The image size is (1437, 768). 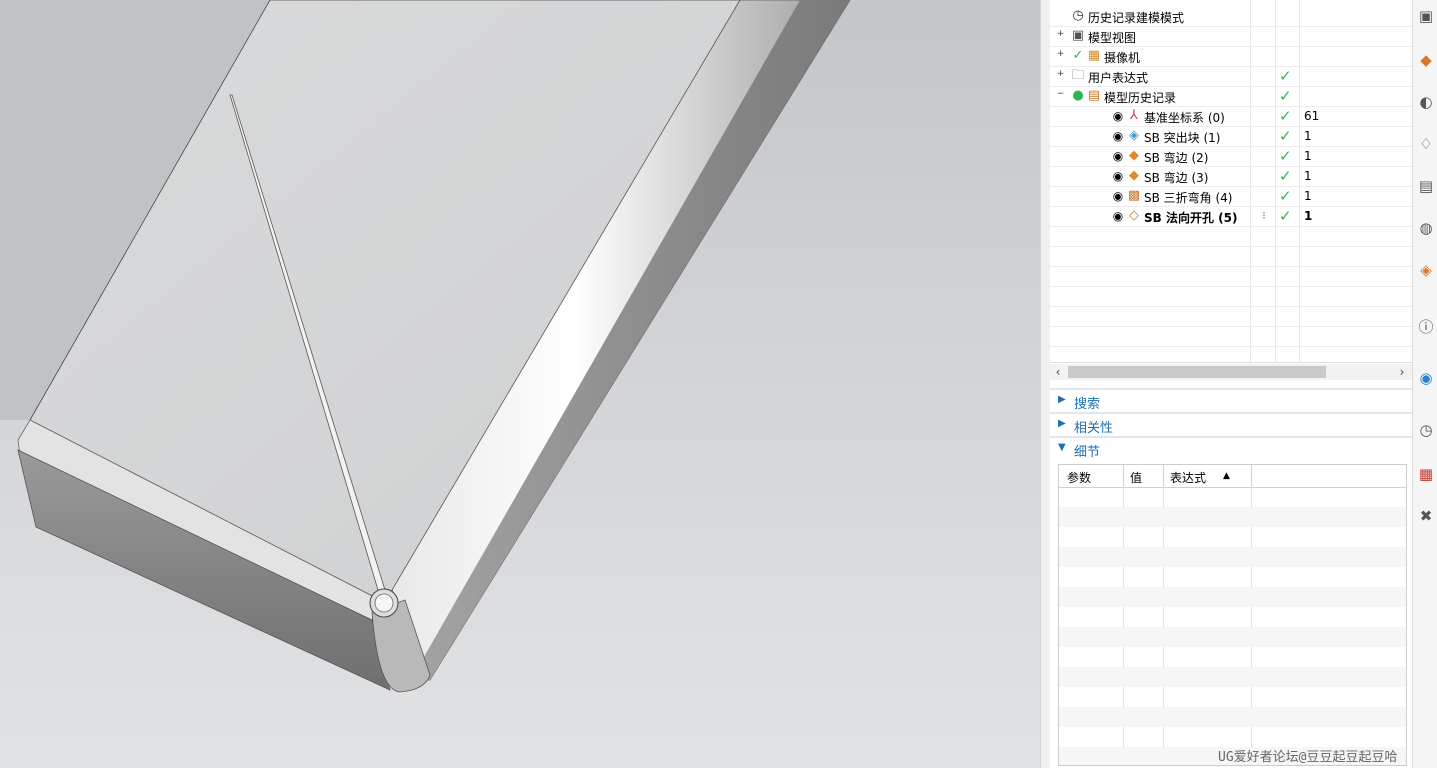 I want to click on history-icon: ▤, so click(x=1094, y=95).